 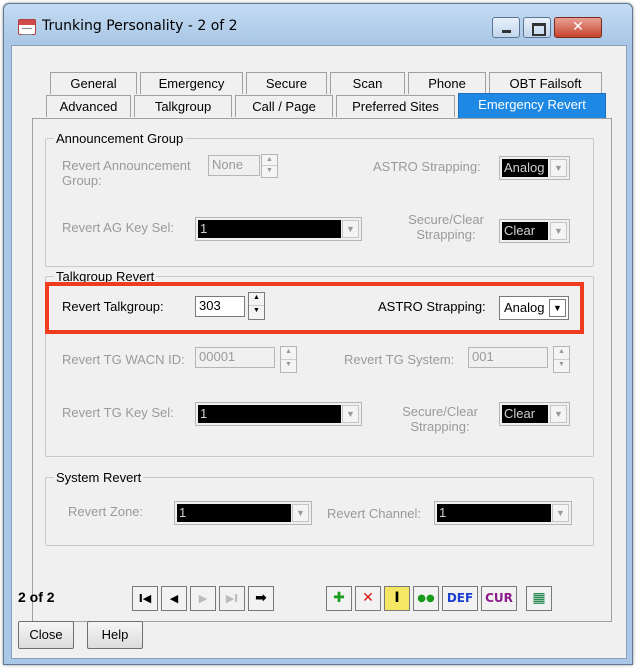 What do you see at coordinates (88, 106) in the screenshot?
I see `tab-advanced: Advanced` at bounding box center [88, 106].